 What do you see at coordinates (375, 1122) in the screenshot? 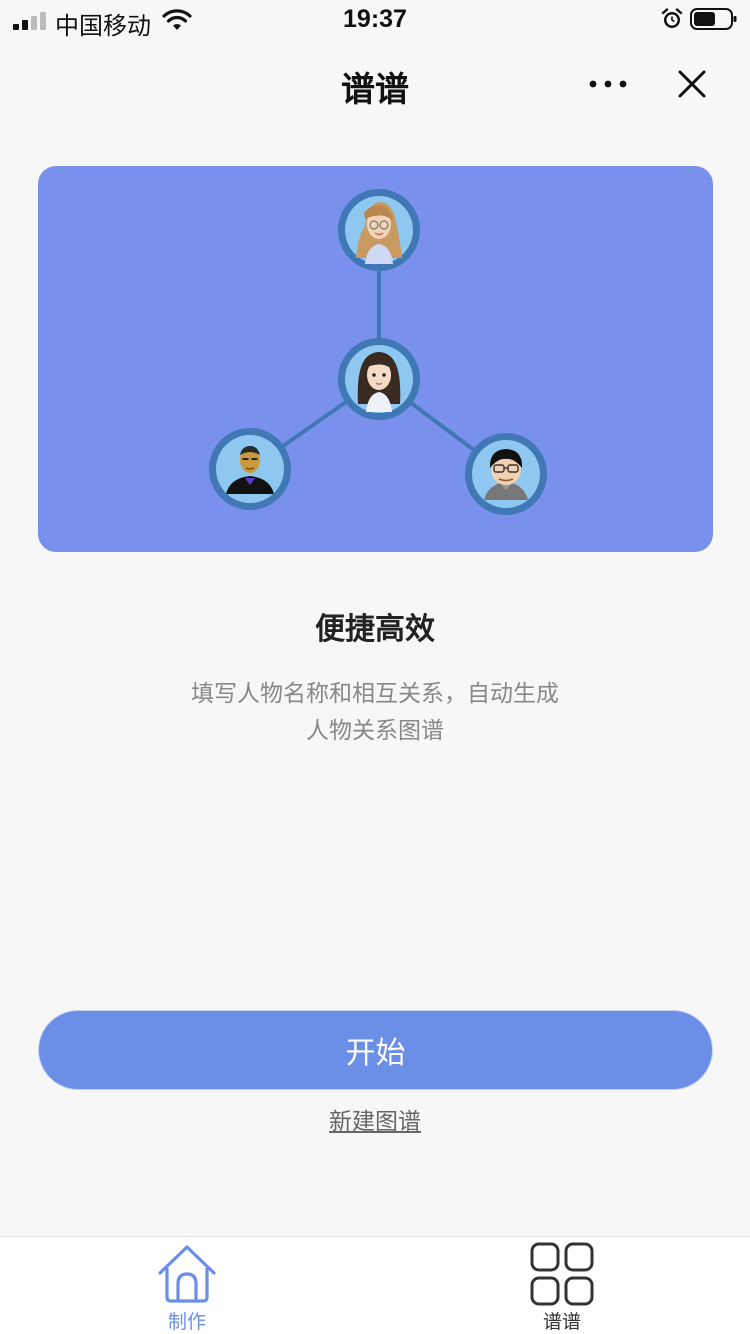
I see `new-graph-link: 新建图谱` at bounding box center [375, 1122].